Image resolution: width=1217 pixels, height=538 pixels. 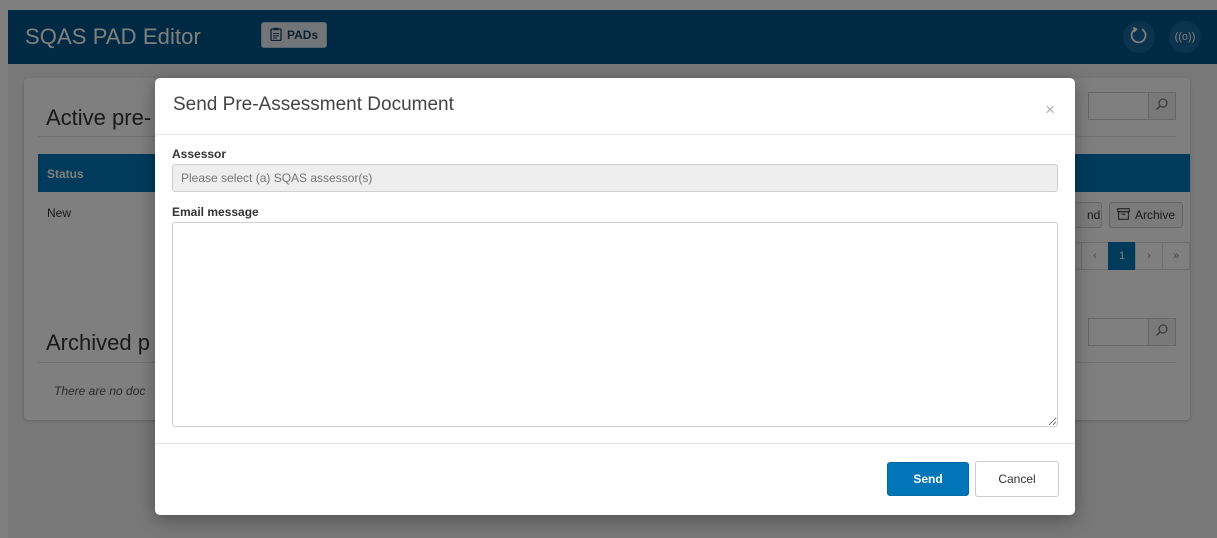 I want to click on assessor-label: Assessor, so click(x=199, y=154).